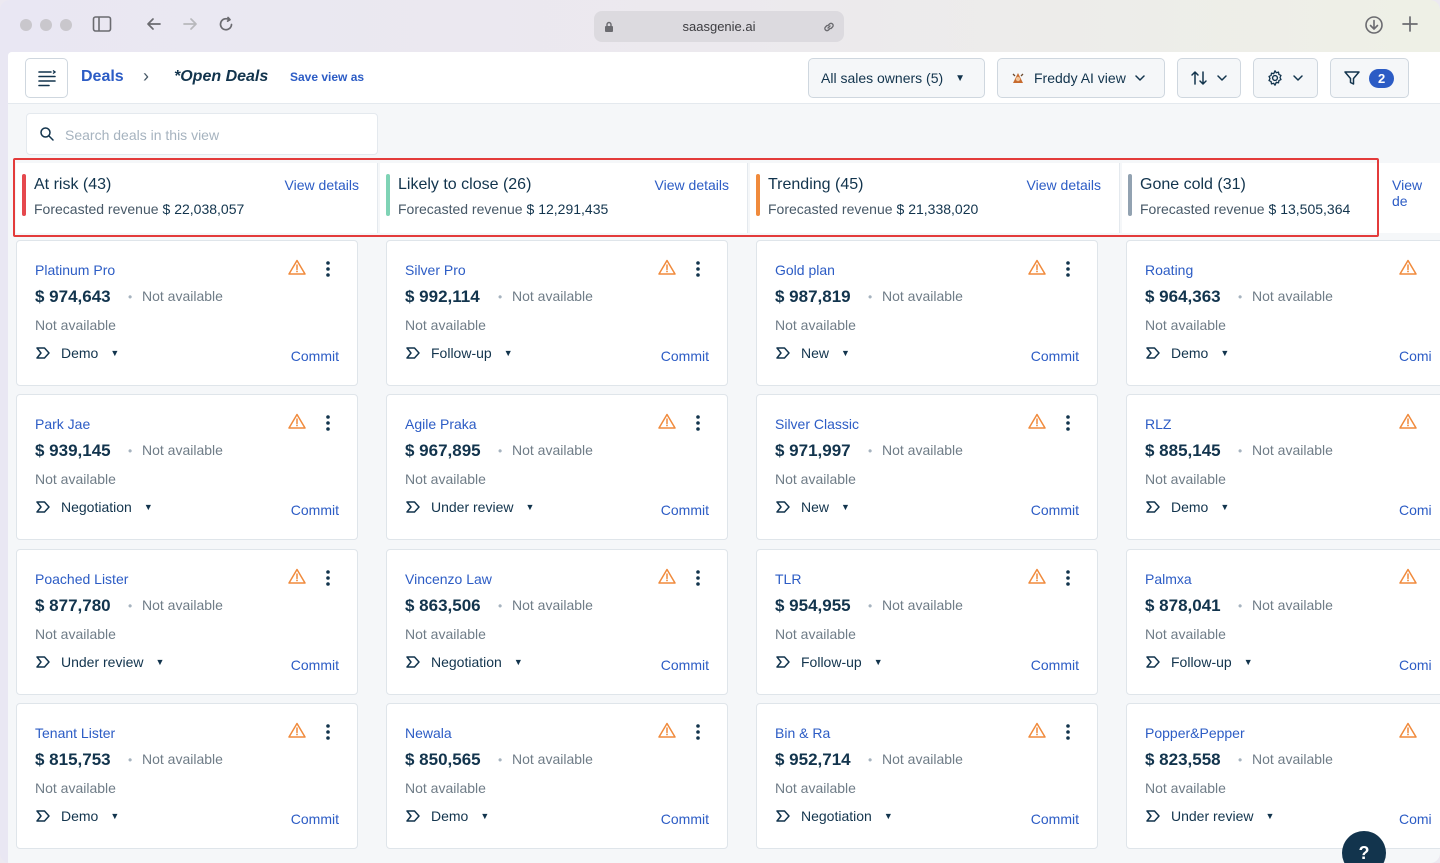  I want to click on deal-name-link: Agile Praka, so click(441, 424).